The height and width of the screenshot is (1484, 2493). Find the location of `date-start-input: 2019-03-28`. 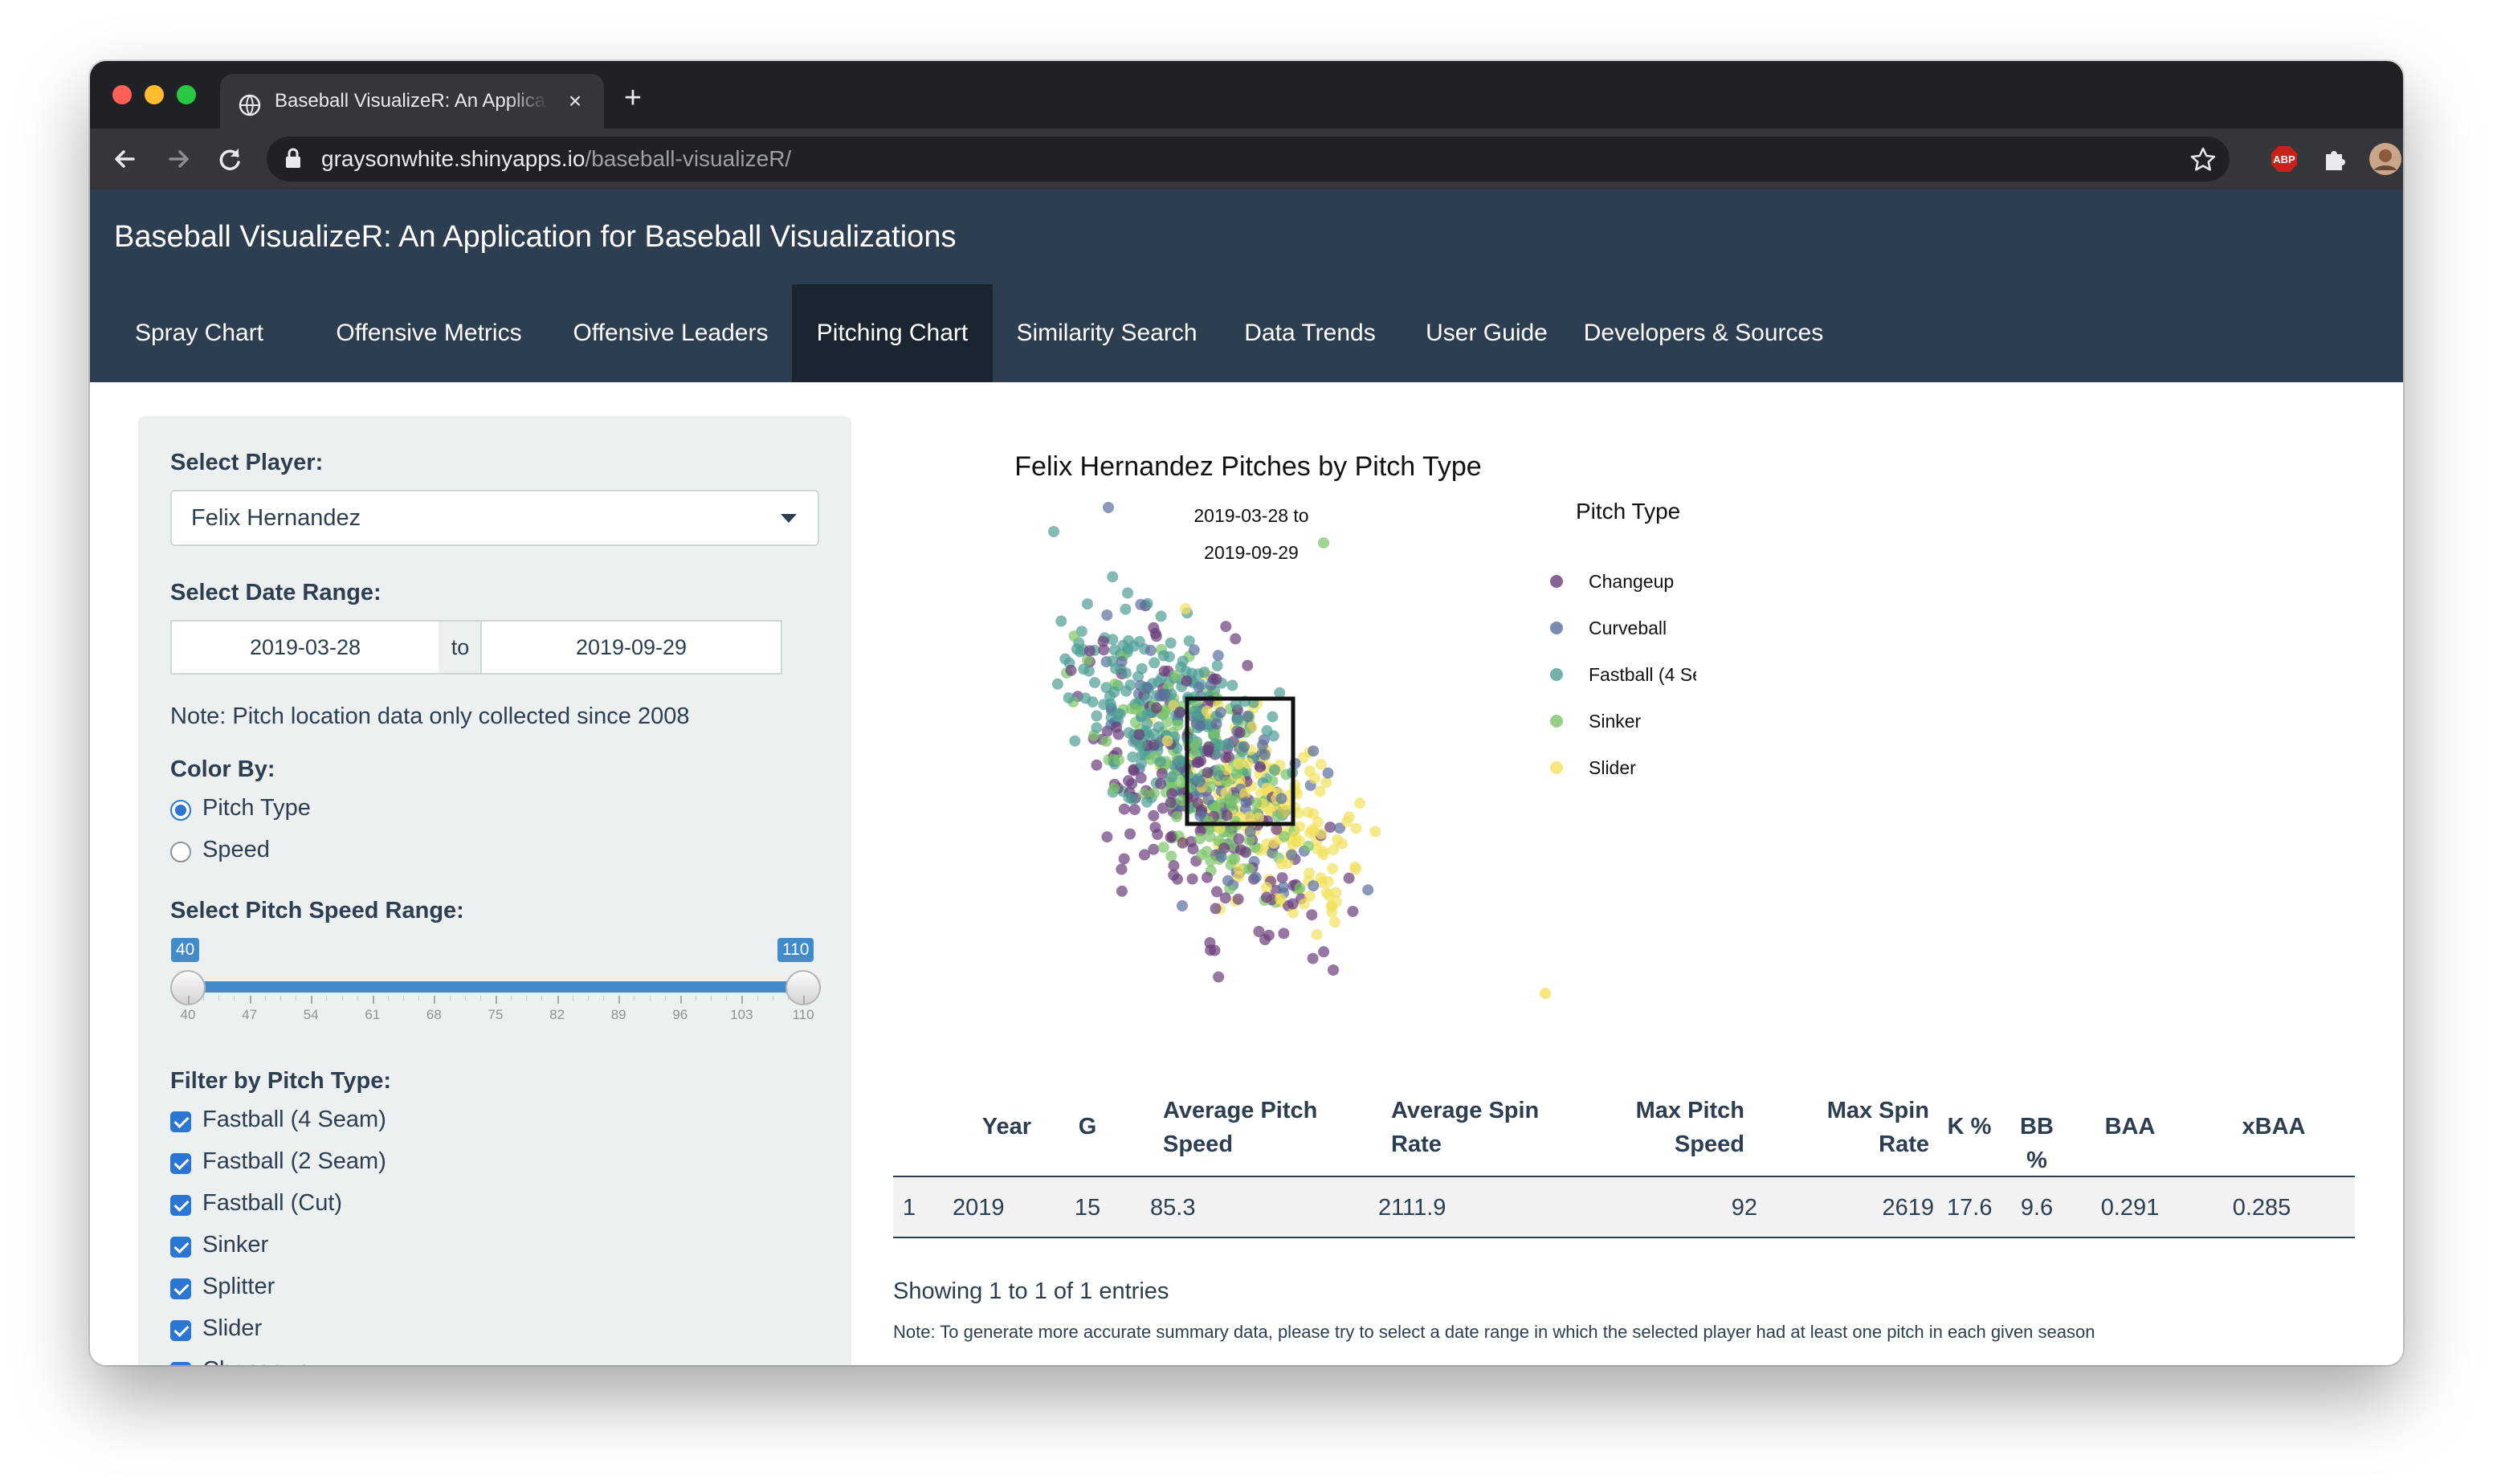

date-start-input: 2019-03-28 is located at coordinates (305, 647).